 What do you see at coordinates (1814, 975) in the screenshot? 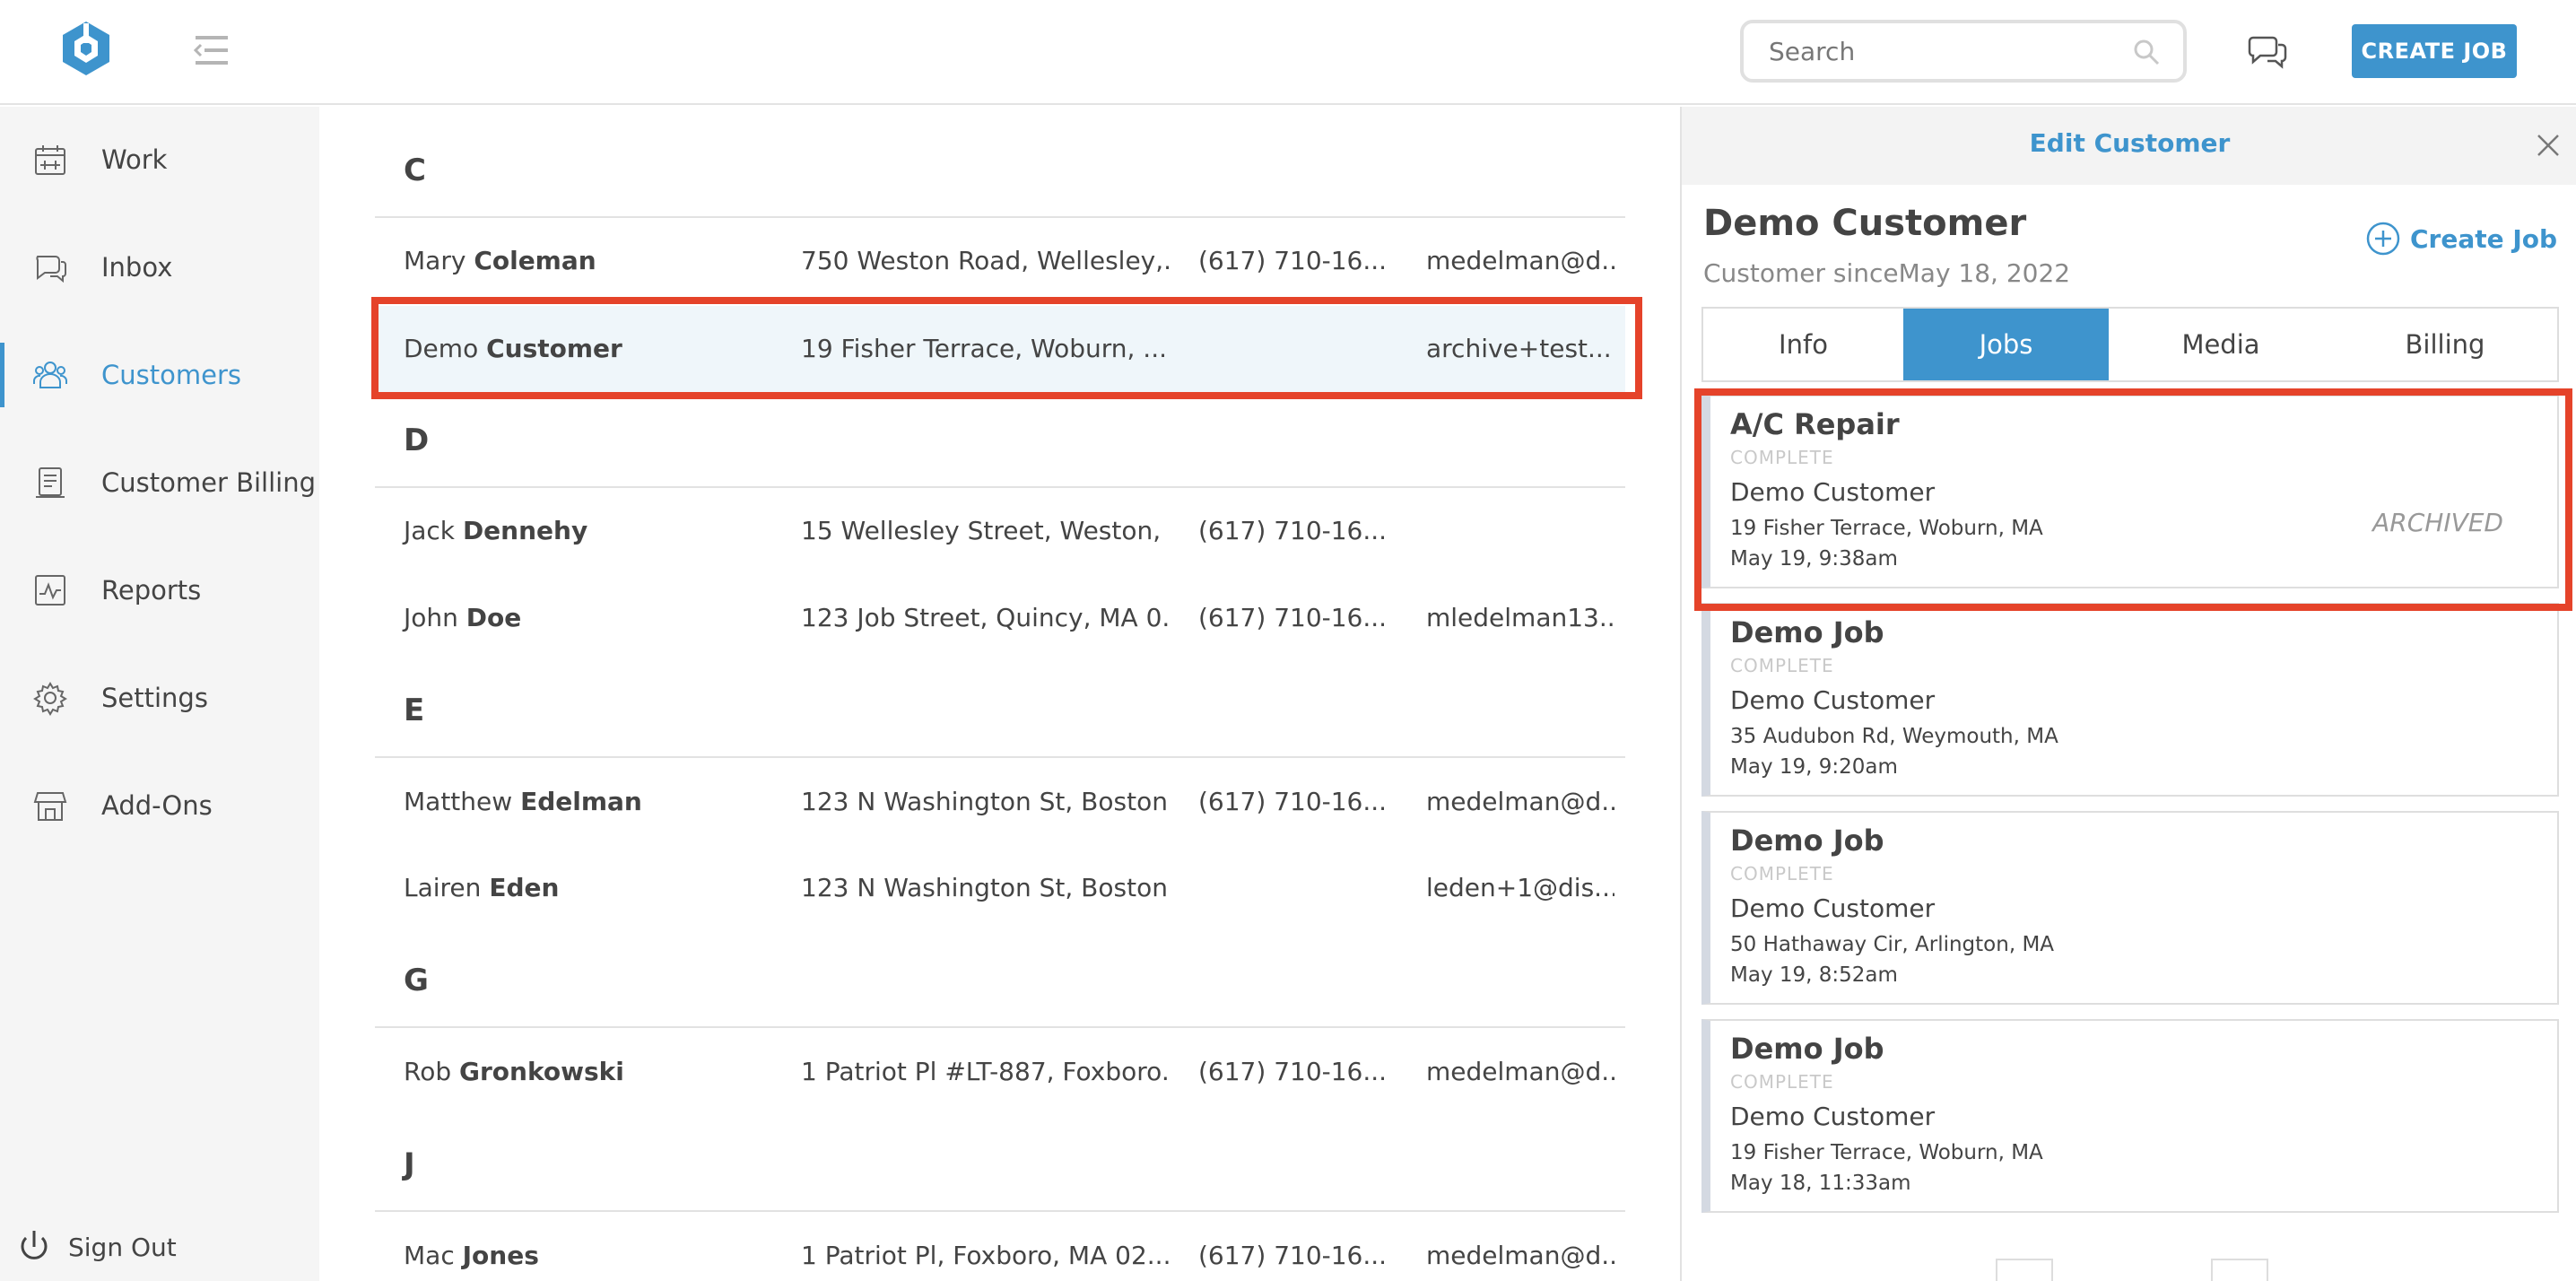
I see `job-time: May 19, 8:52am` at bounding box center [1814, 975].